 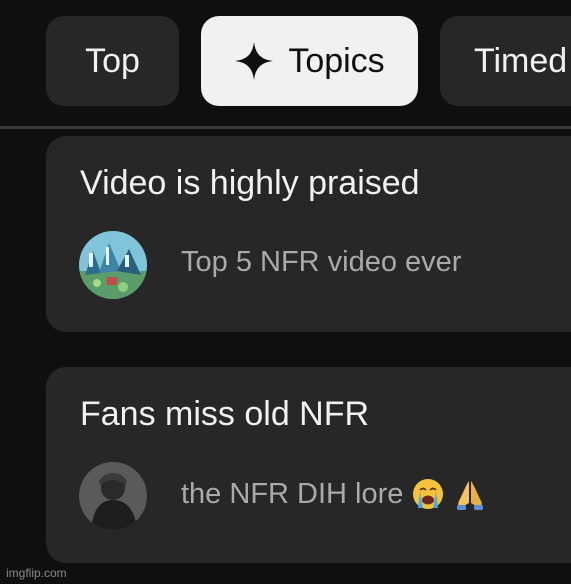 I want to click on sparkle-icon, so click(x=254, y=61).